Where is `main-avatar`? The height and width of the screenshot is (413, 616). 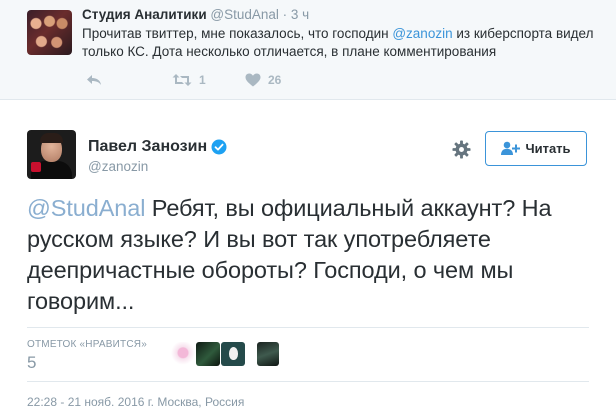 main-avatar is located at coordinates (51, 154).